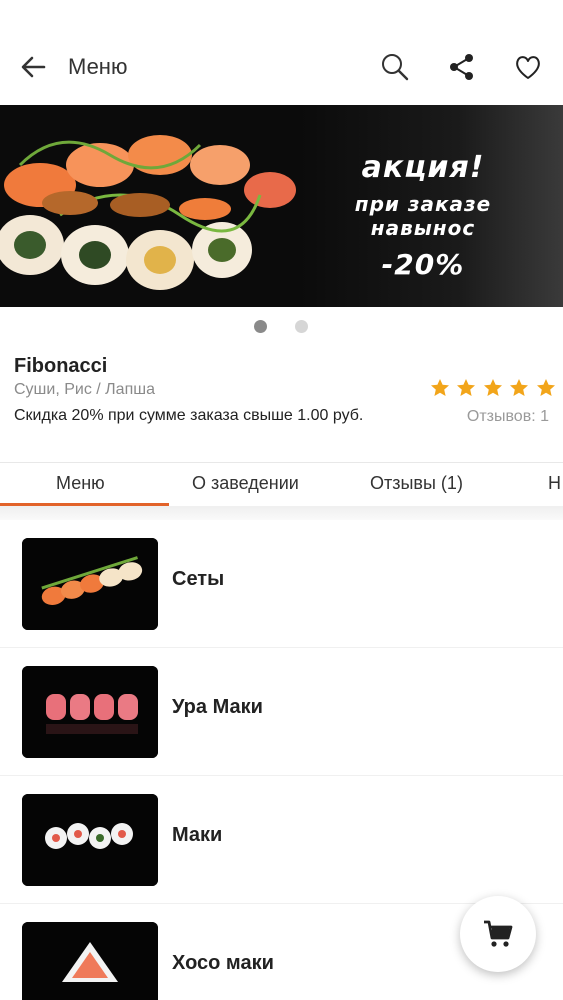  I want to click on tab-reviews: Отзывы (1), so click(416, 483).